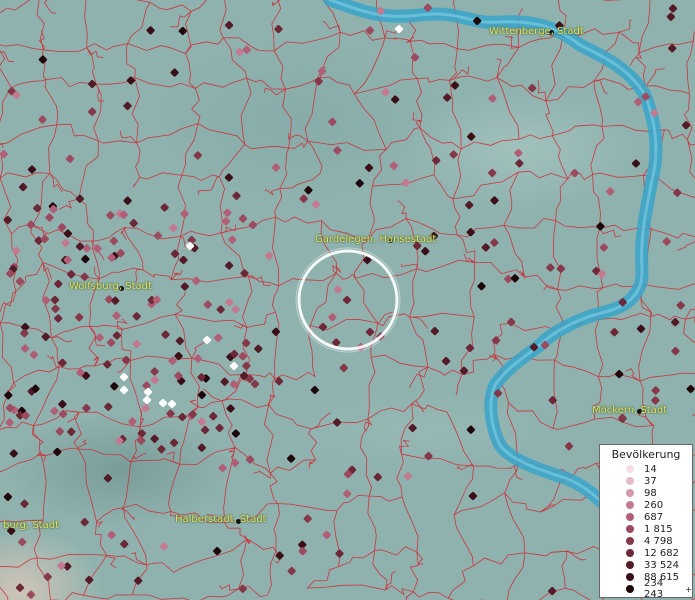  What do you see at coordinates (629, 410) in the screenshot?
I see `city-label-moeckern: Möckern, Stadt` at bounding box center [629, 410].